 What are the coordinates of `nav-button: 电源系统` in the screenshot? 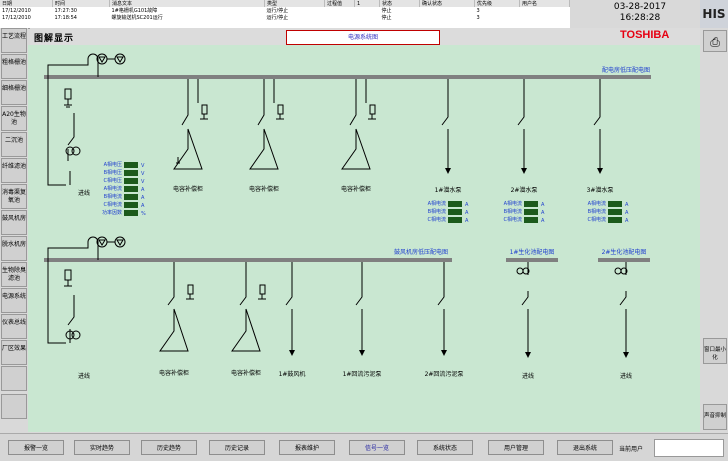 It's located at (14, 300).